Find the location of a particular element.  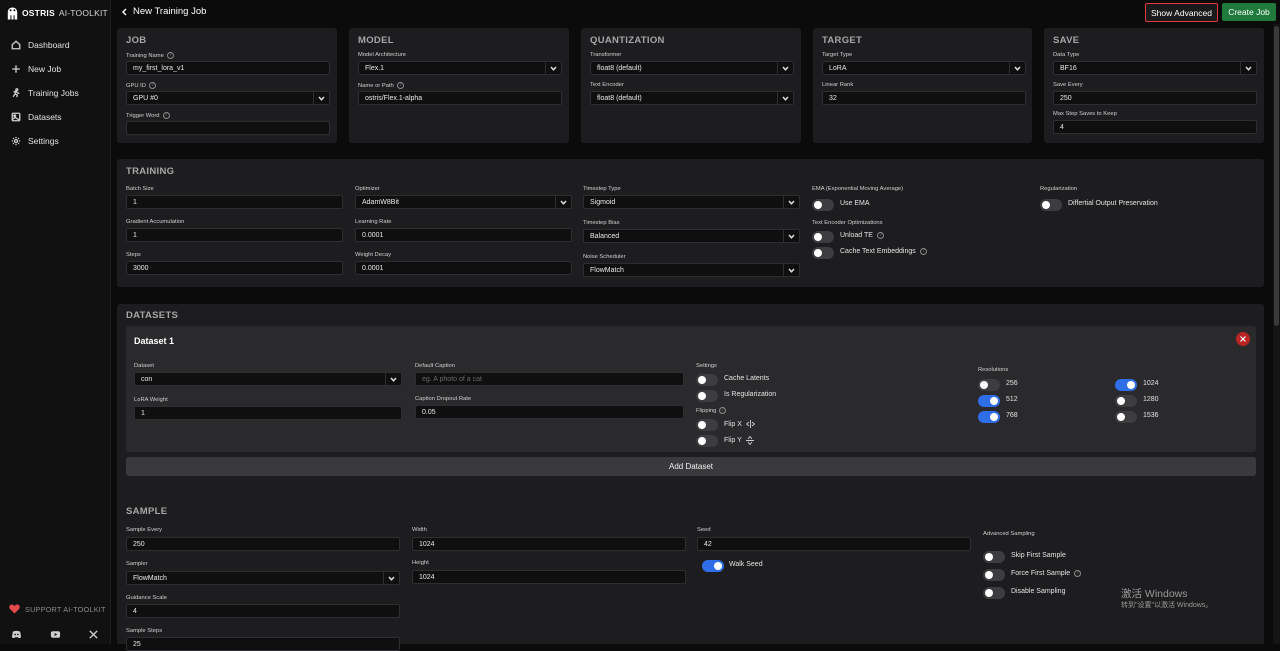

toggle-text: Flip Y is located at coordinates (733, 440).